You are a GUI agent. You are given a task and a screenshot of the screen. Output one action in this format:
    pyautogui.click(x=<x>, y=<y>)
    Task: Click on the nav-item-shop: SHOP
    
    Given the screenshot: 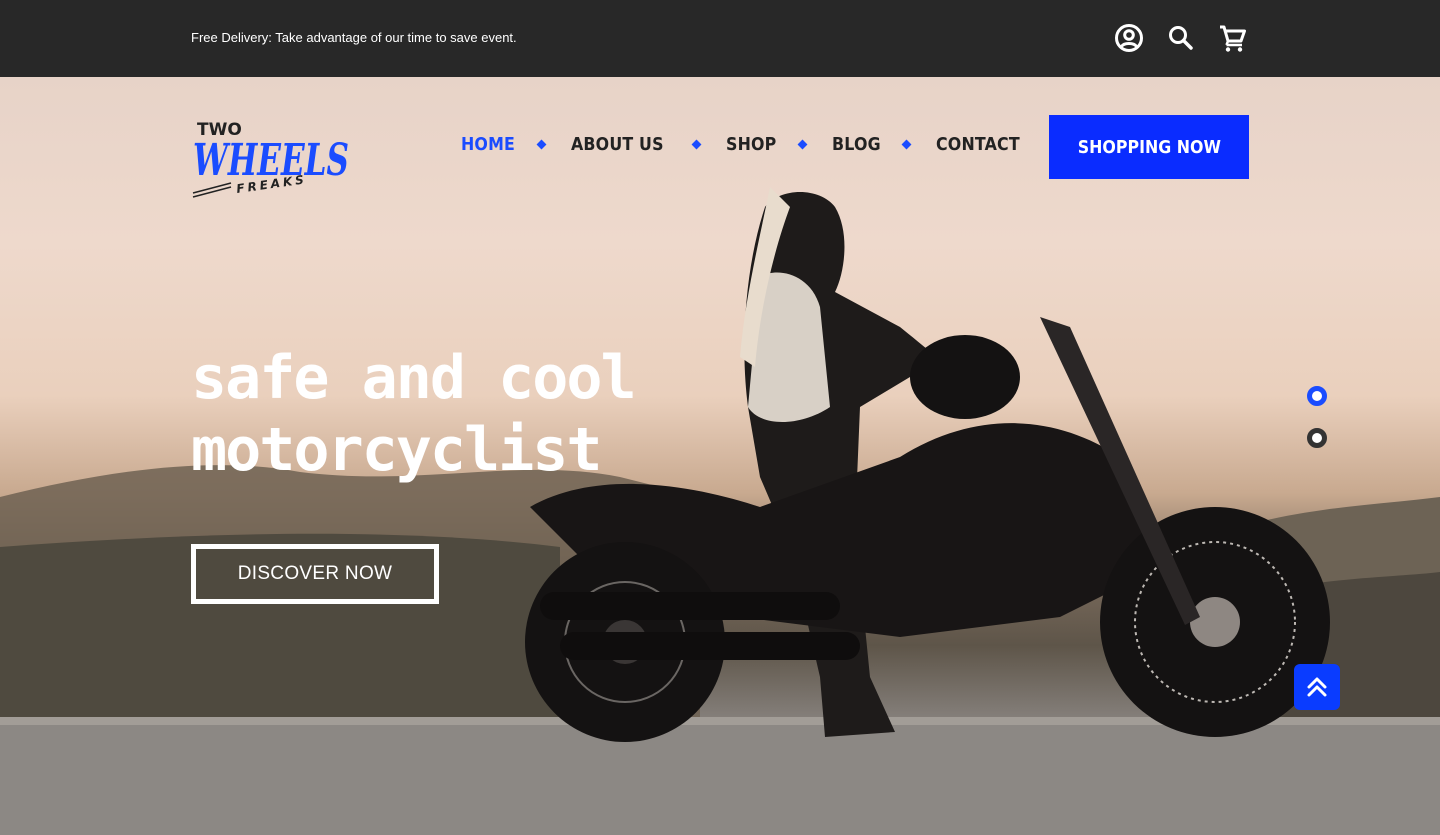 What is the action you would take?
    pyautogui.click(x=751, y=144)
    